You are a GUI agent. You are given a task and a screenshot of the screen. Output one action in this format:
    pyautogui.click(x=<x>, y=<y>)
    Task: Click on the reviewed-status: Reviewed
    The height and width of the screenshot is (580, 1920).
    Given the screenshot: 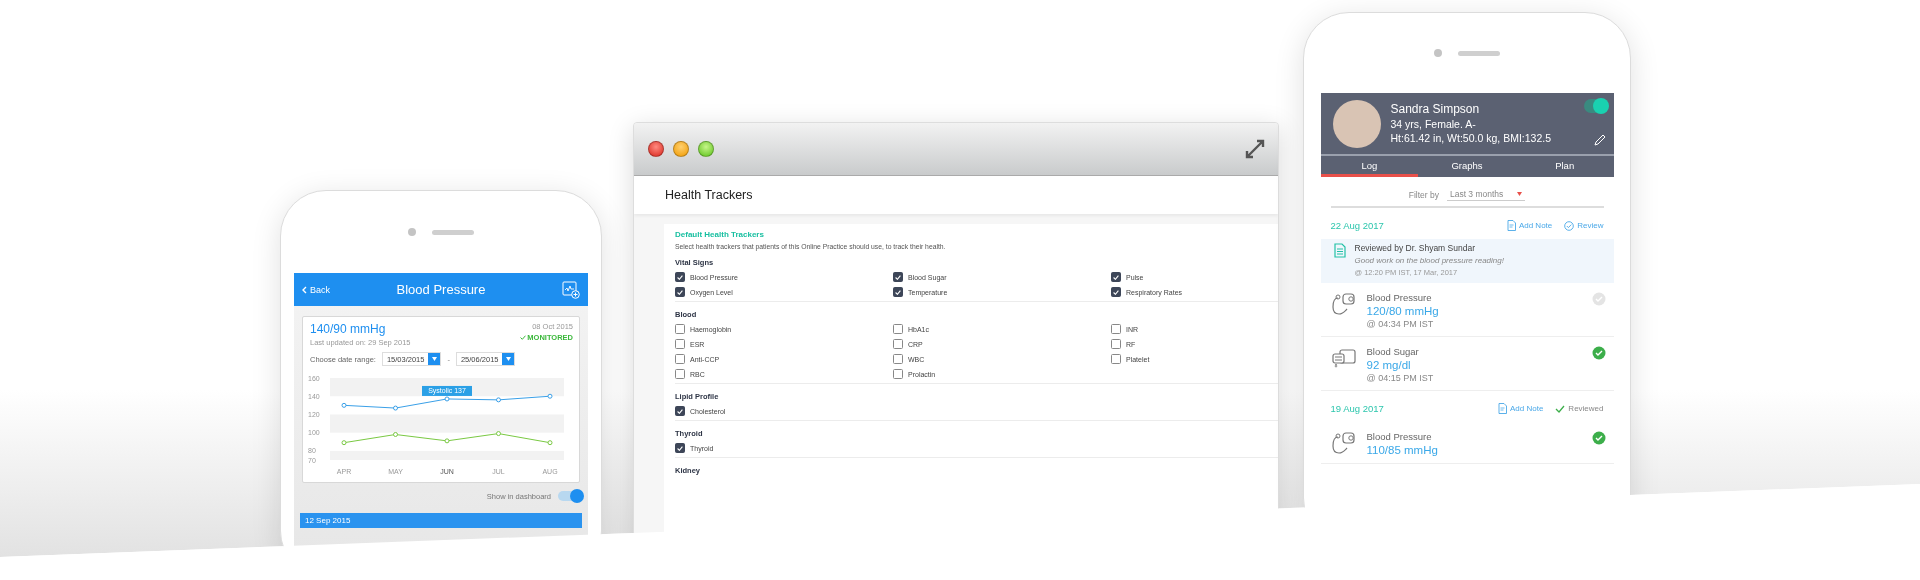 What is the action you would take?
    pyautogui.click(x=1579, y=408)
    